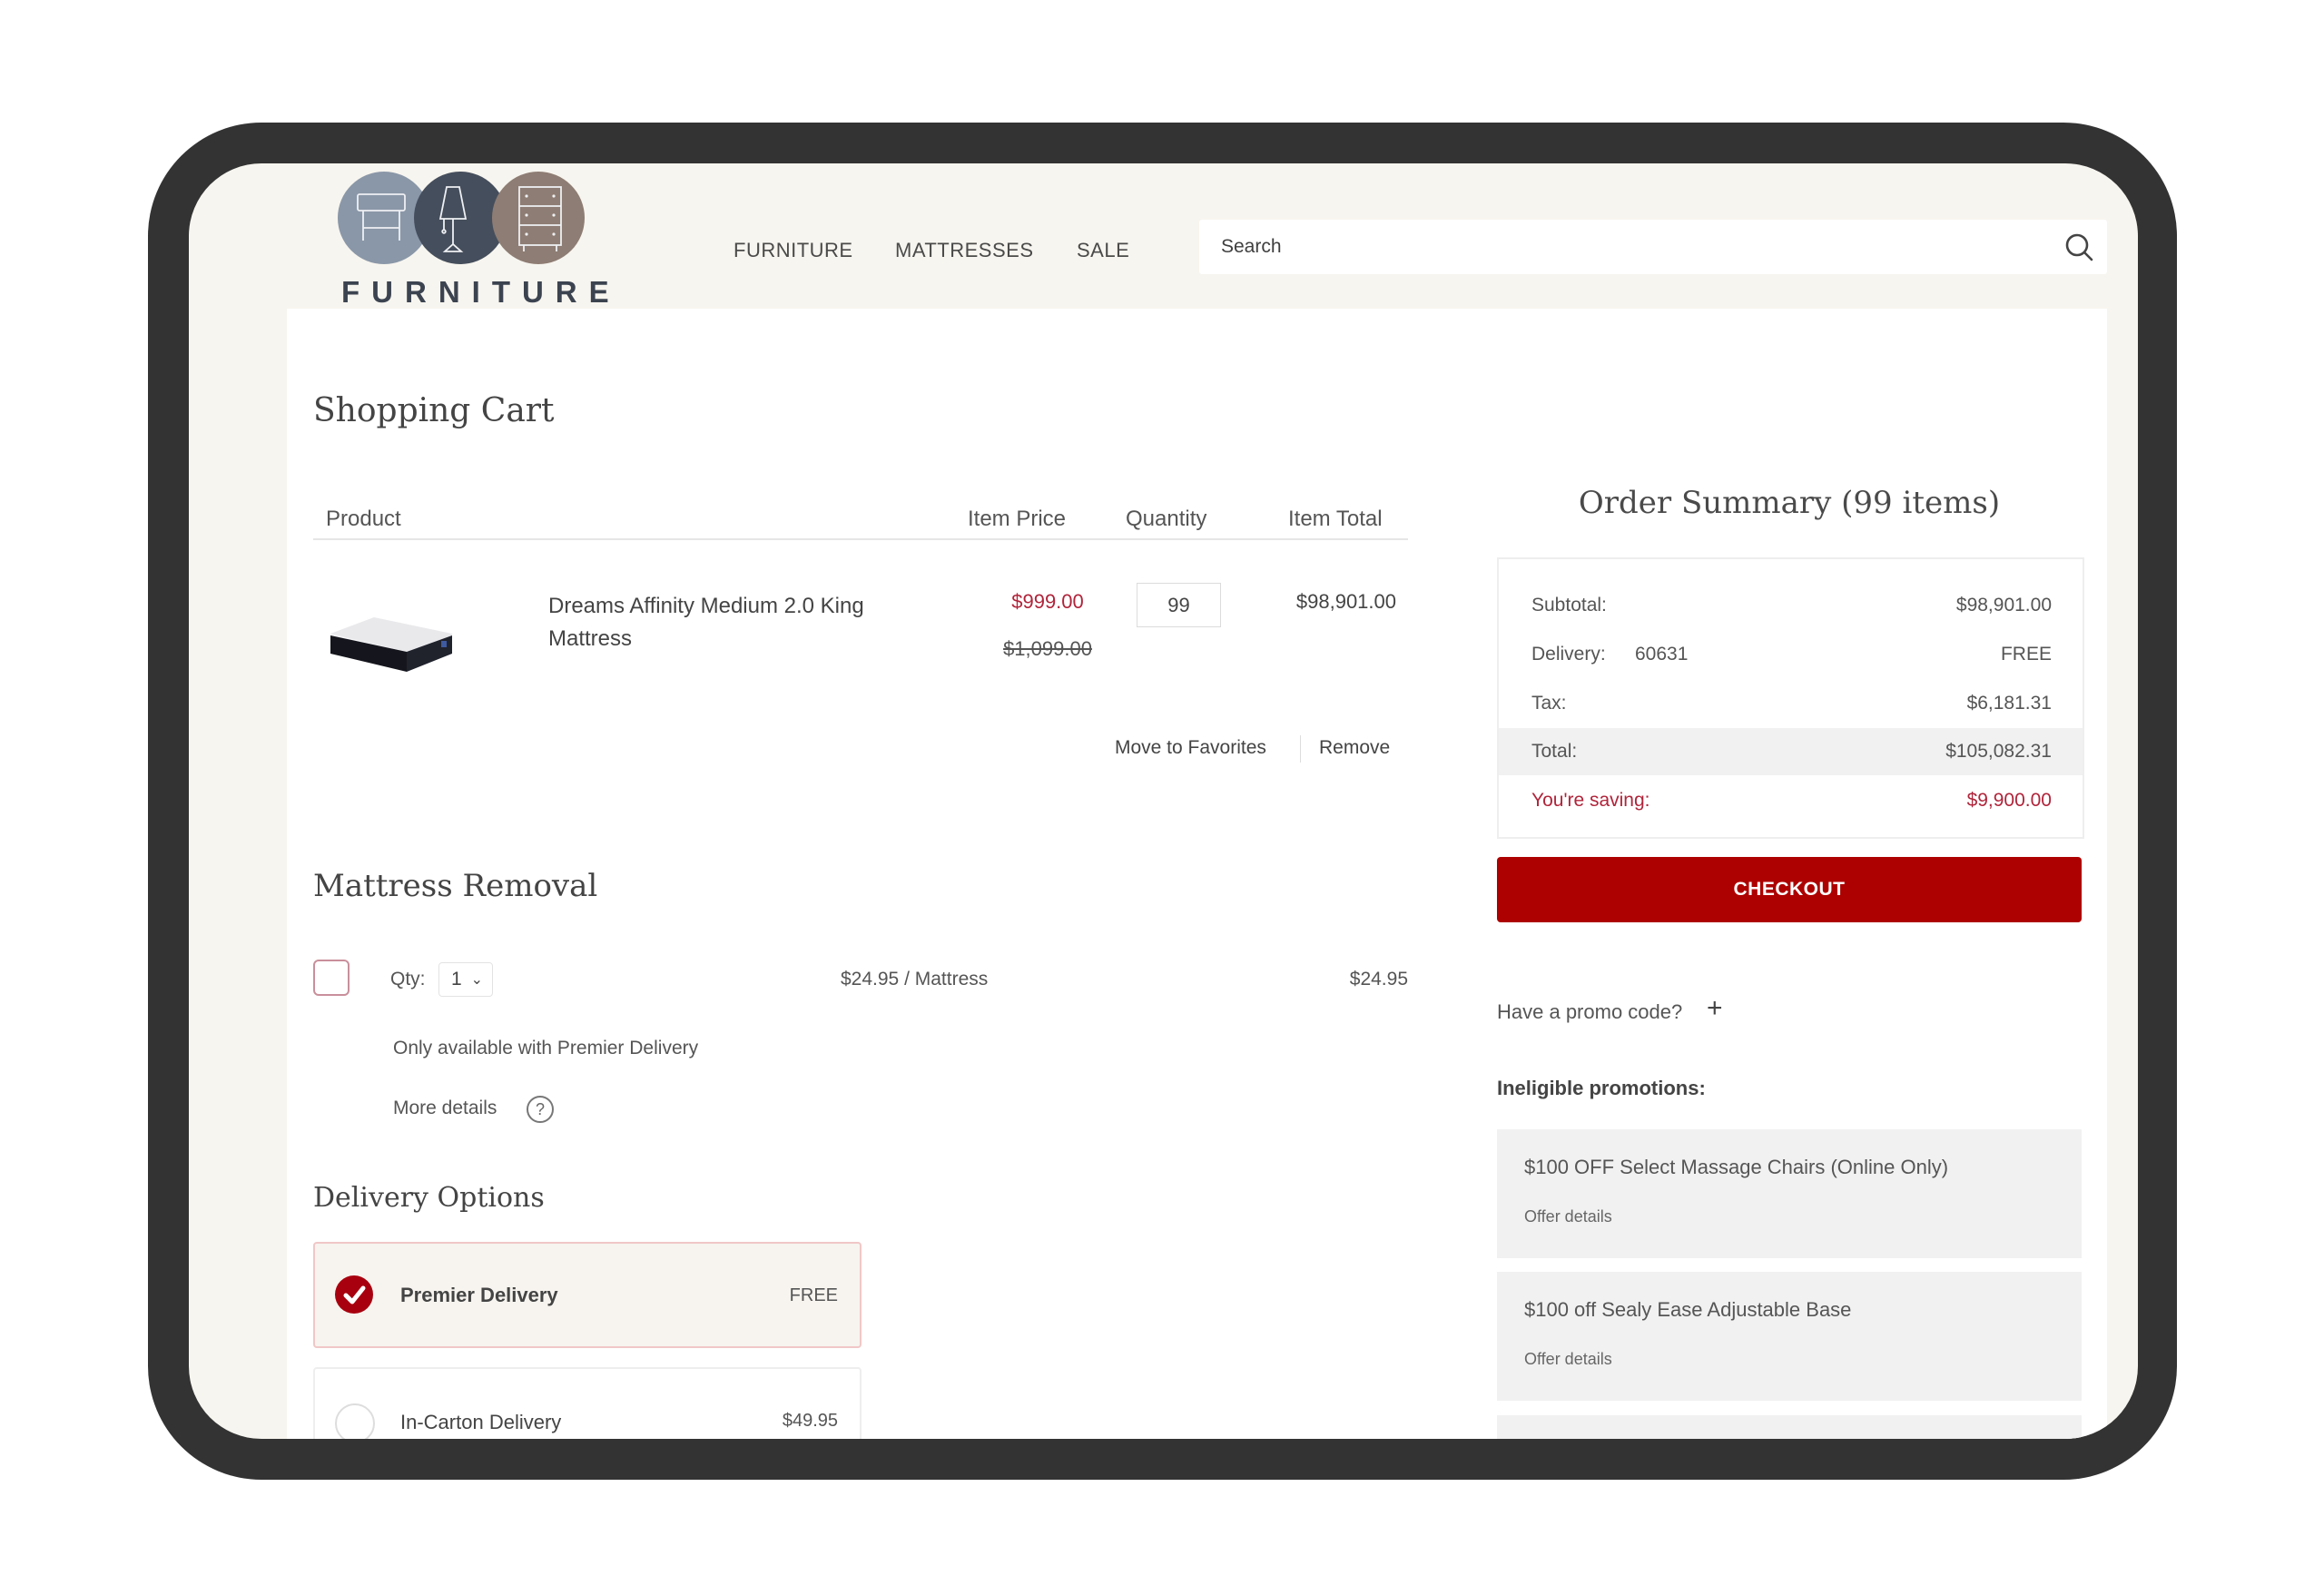 This screenshot has height=1595, width=2324. Describe the element at coordinates (476, 980) in the screenshot. I see `chevron-down-icon: ⌄` at that location.